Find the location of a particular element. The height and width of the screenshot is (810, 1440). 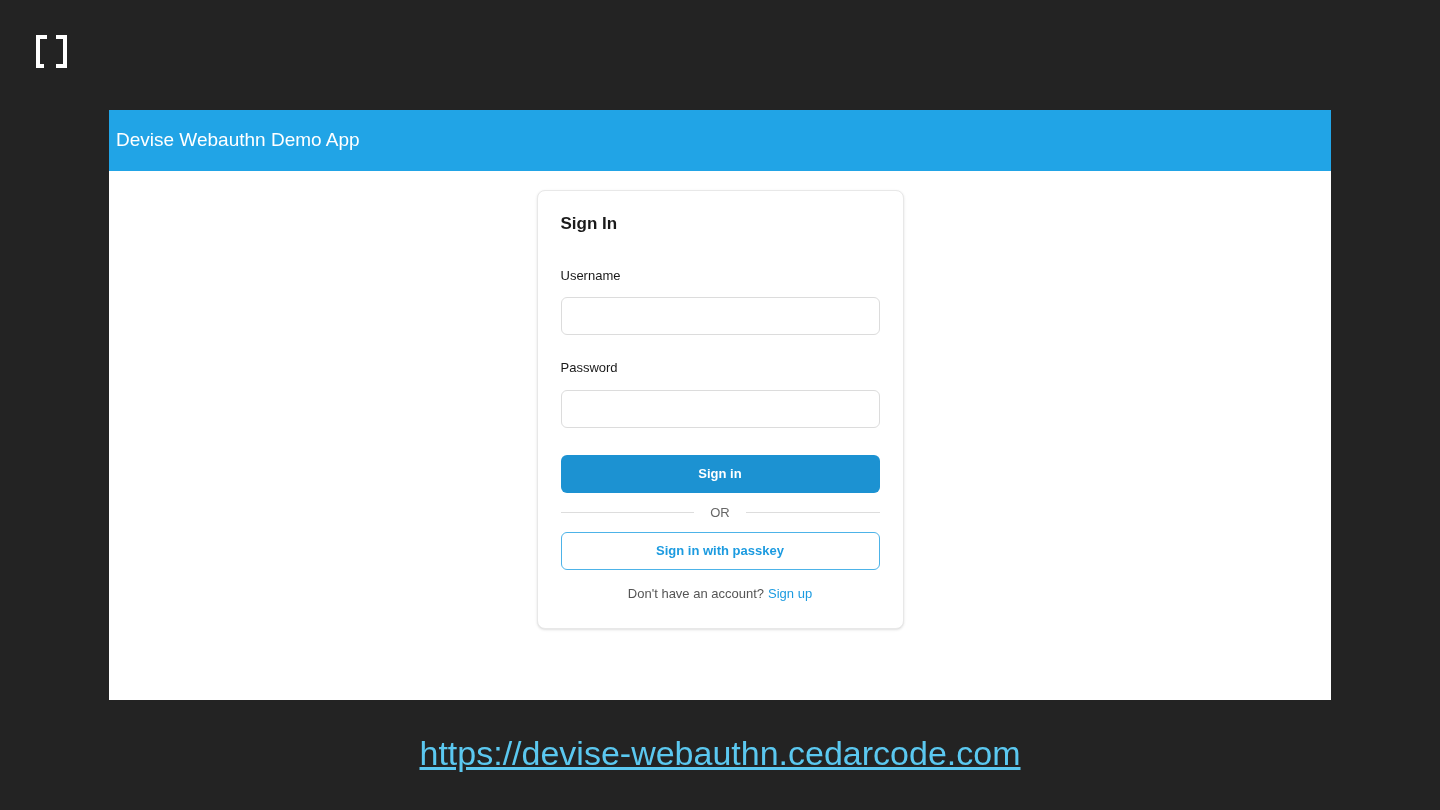

passkey-button: Sign in with passkey is located at coordinates (720, 551).